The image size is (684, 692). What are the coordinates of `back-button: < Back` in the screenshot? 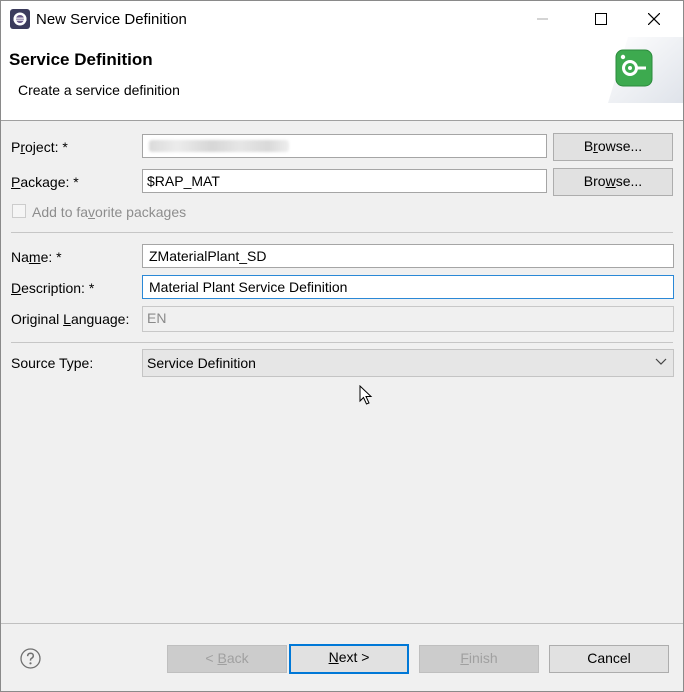 It's located at (227, 659).